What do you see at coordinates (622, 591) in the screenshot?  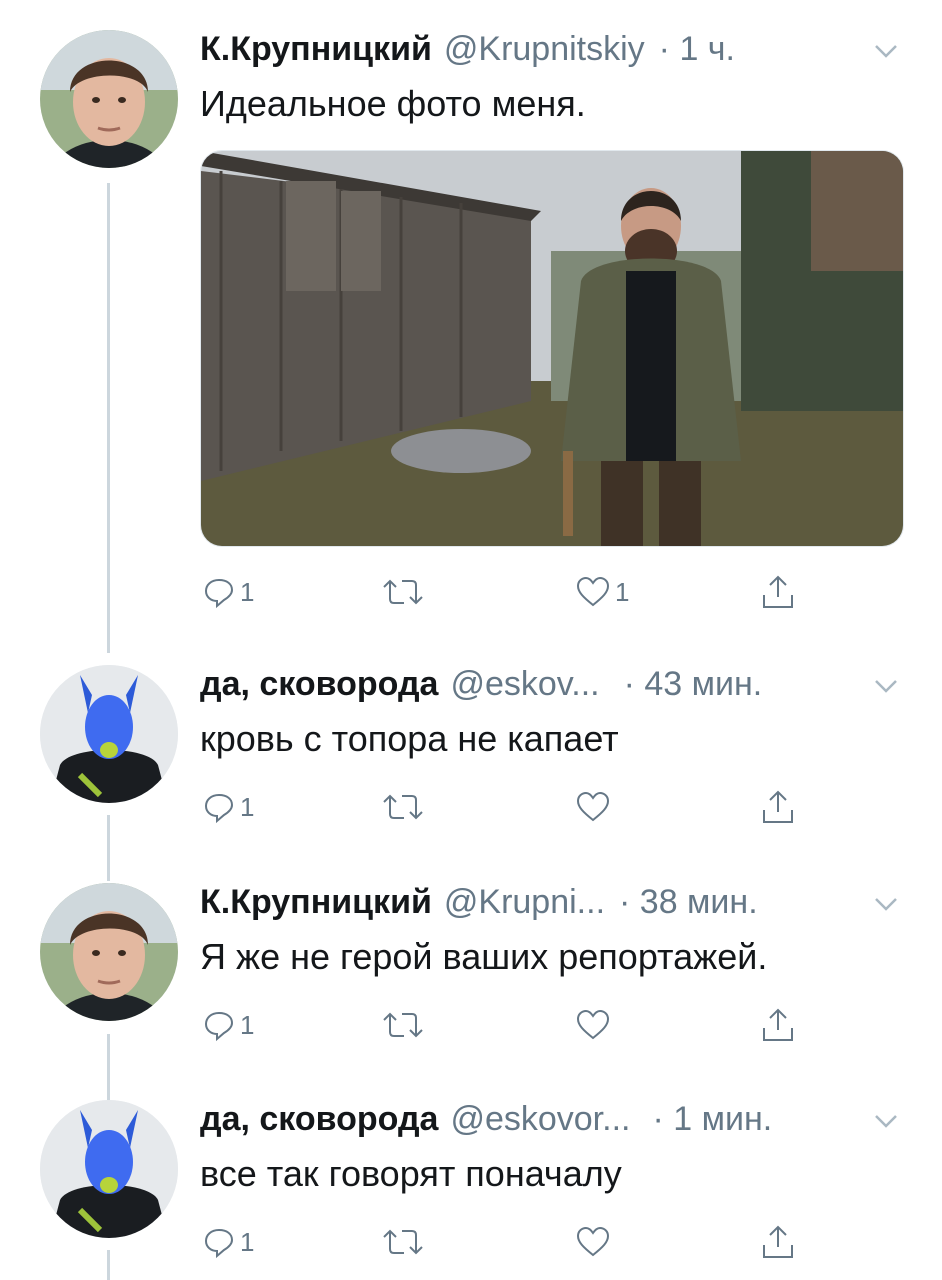 I see `like-count: 1` at bounding box center [622, 591].